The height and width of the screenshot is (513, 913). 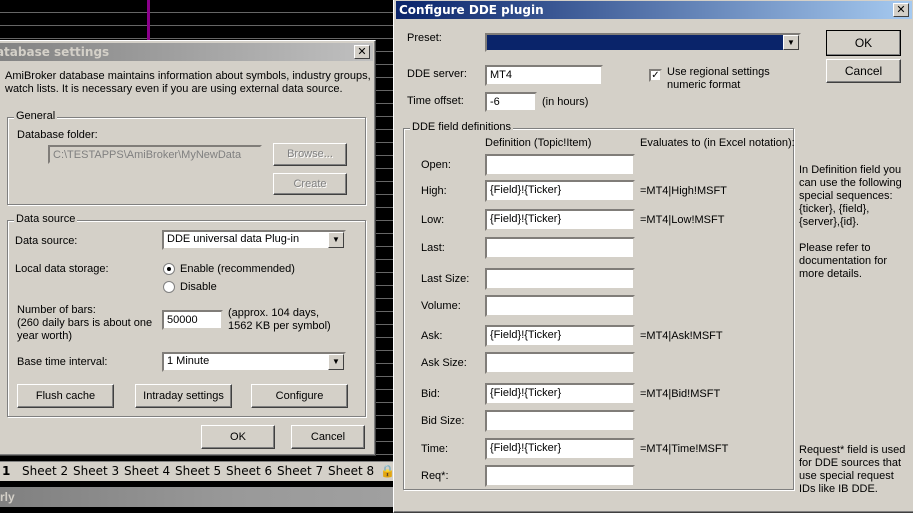 I want to click on field-label: Ask:, so click(x=432, y=336).